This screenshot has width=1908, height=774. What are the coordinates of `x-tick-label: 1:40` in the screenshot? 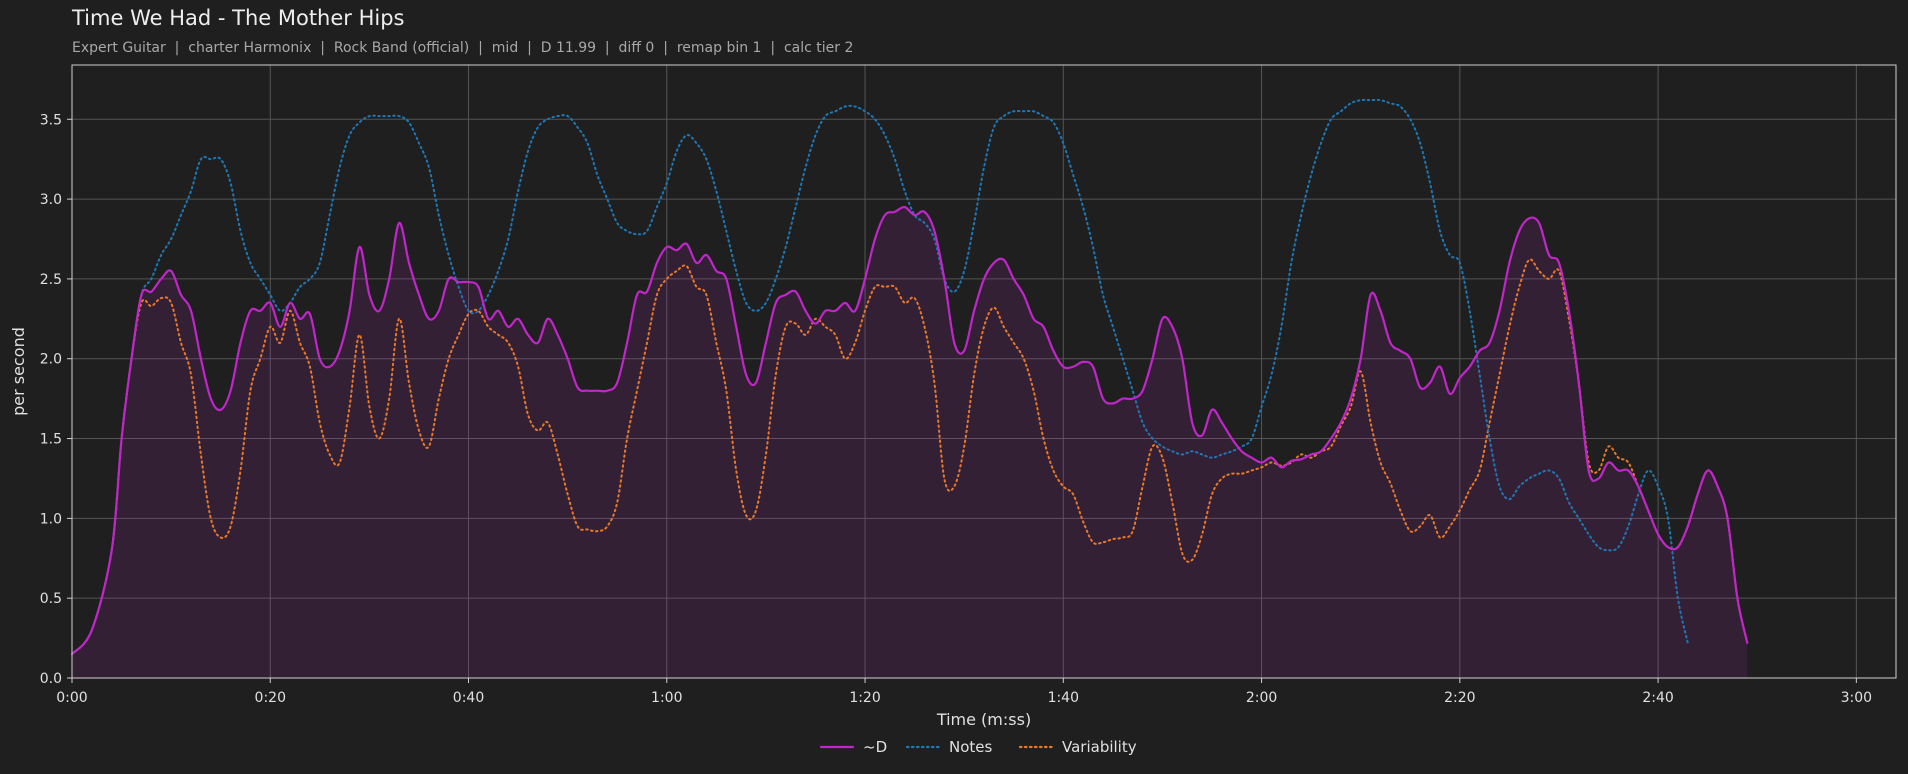 It's located at (1063, 698).